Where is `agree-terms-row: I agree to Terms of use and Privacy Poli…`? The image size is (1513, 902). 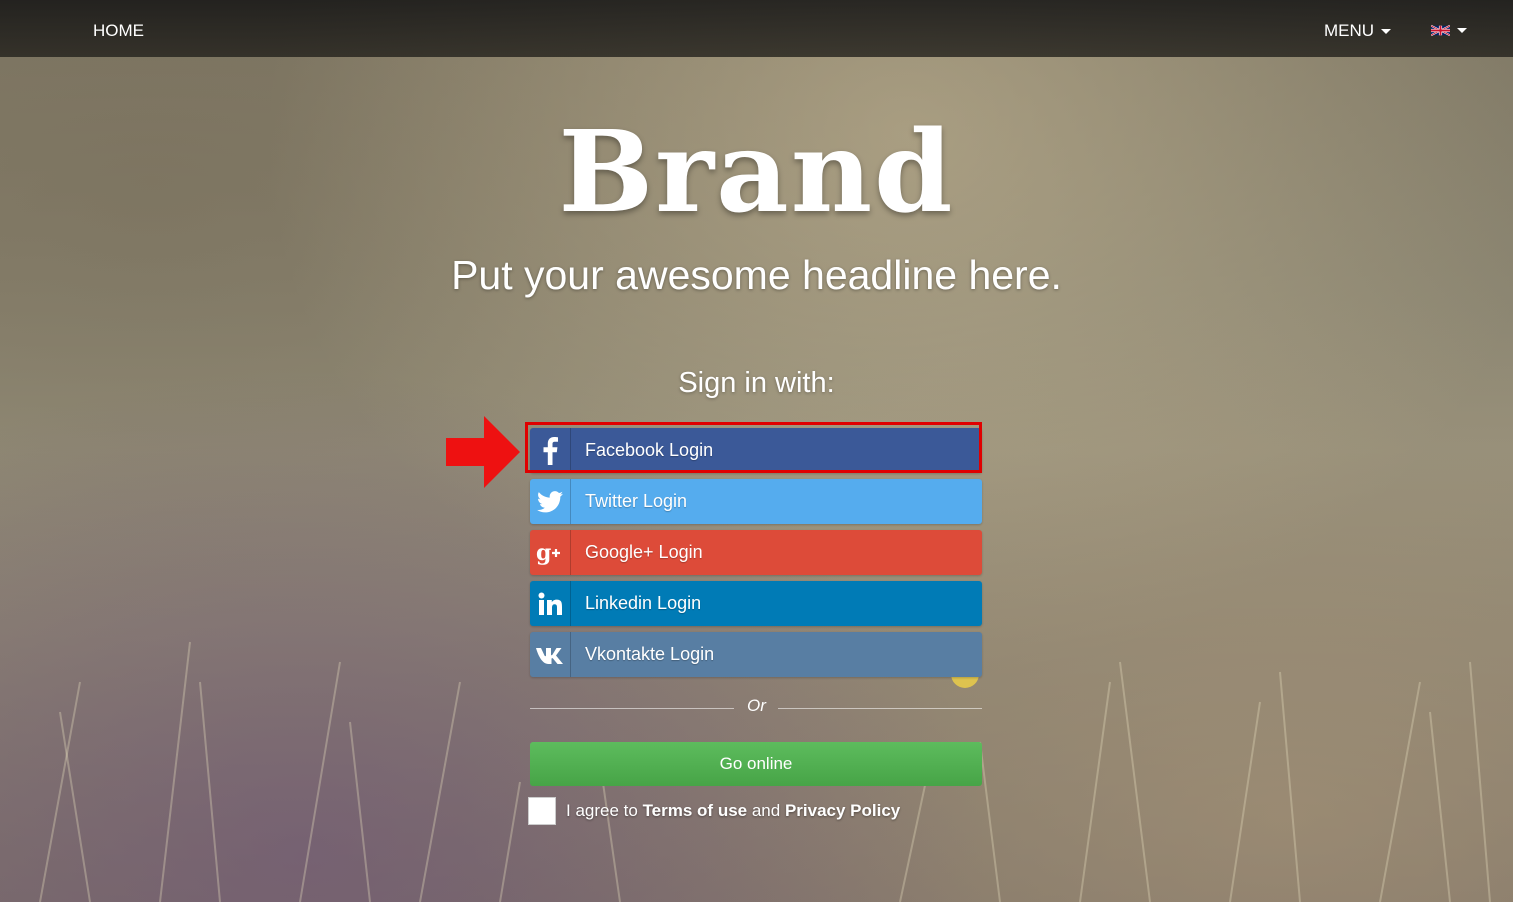
agree-terms-row: I agree to Terms of use and Privacy Poli… is located at coordinates (714, 811).